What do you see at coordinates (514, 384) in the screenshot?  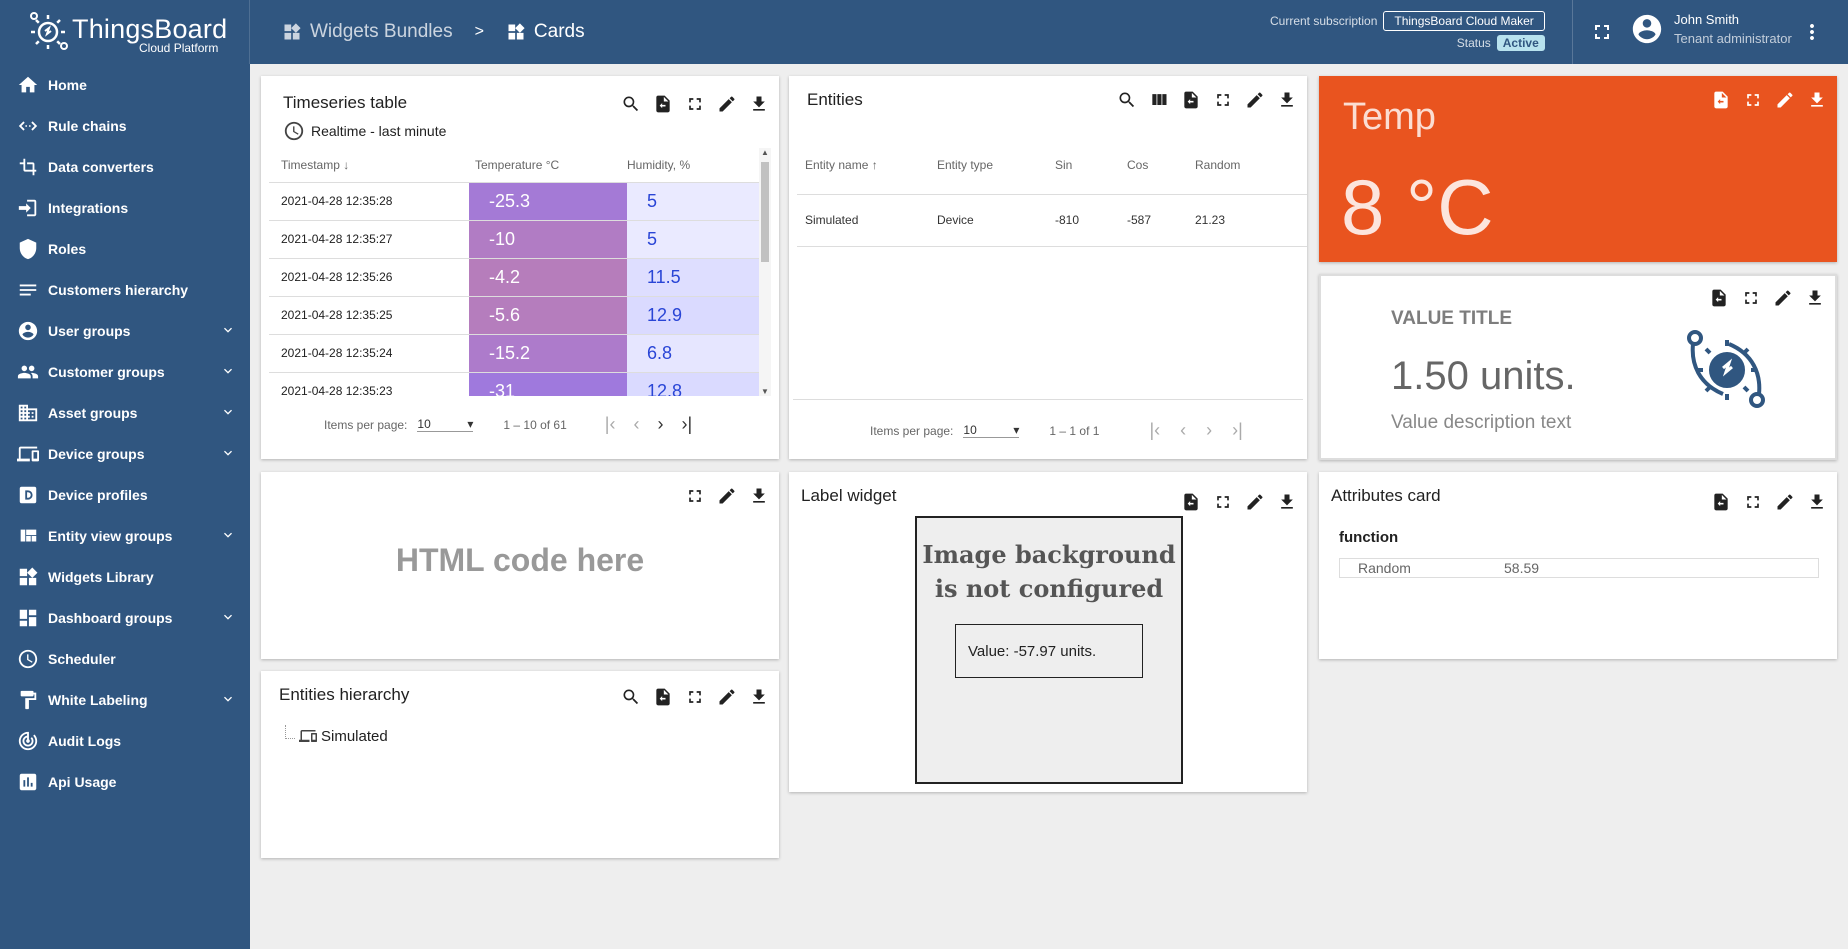 I see `table-row: 2021-04-28 12:35:23 -31 12.8` at bounding box center [514, 384].